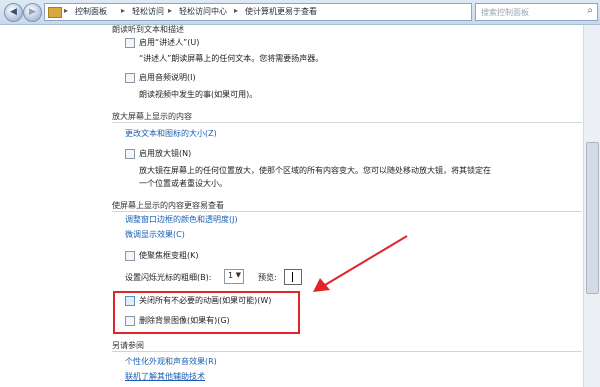 The image size is (600, 387). I want to click on assistive-tech-online-link: 联机了解其他辅助技术, so click(165, 376).